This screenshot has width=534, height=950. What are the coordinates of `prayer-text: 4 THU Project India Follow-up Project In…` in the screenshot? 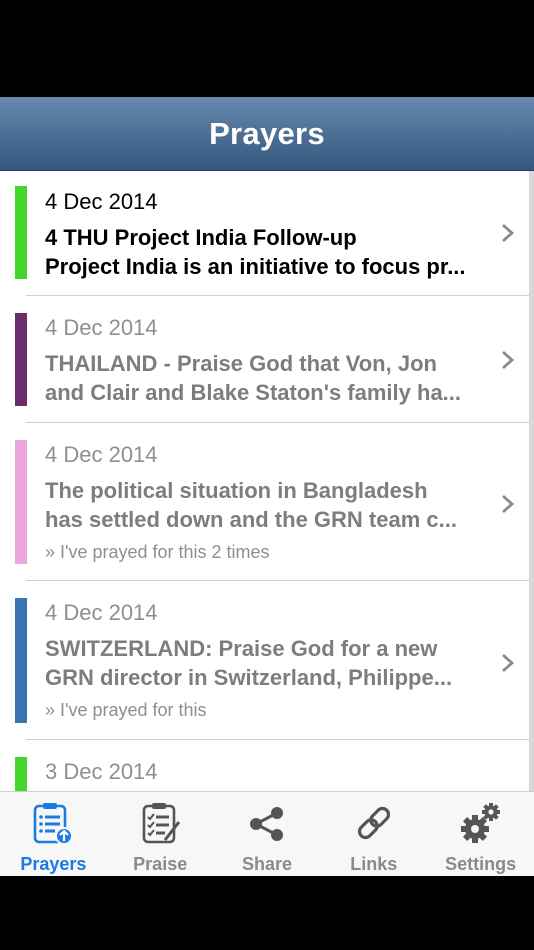 It's located at (258, 252).